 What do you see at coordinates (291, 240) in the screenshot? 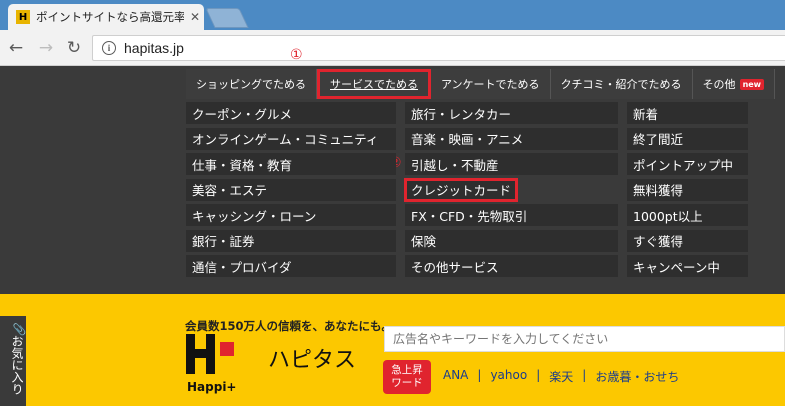
I see `menu-item: 銀行・証券` at bounding box center [291, 240].